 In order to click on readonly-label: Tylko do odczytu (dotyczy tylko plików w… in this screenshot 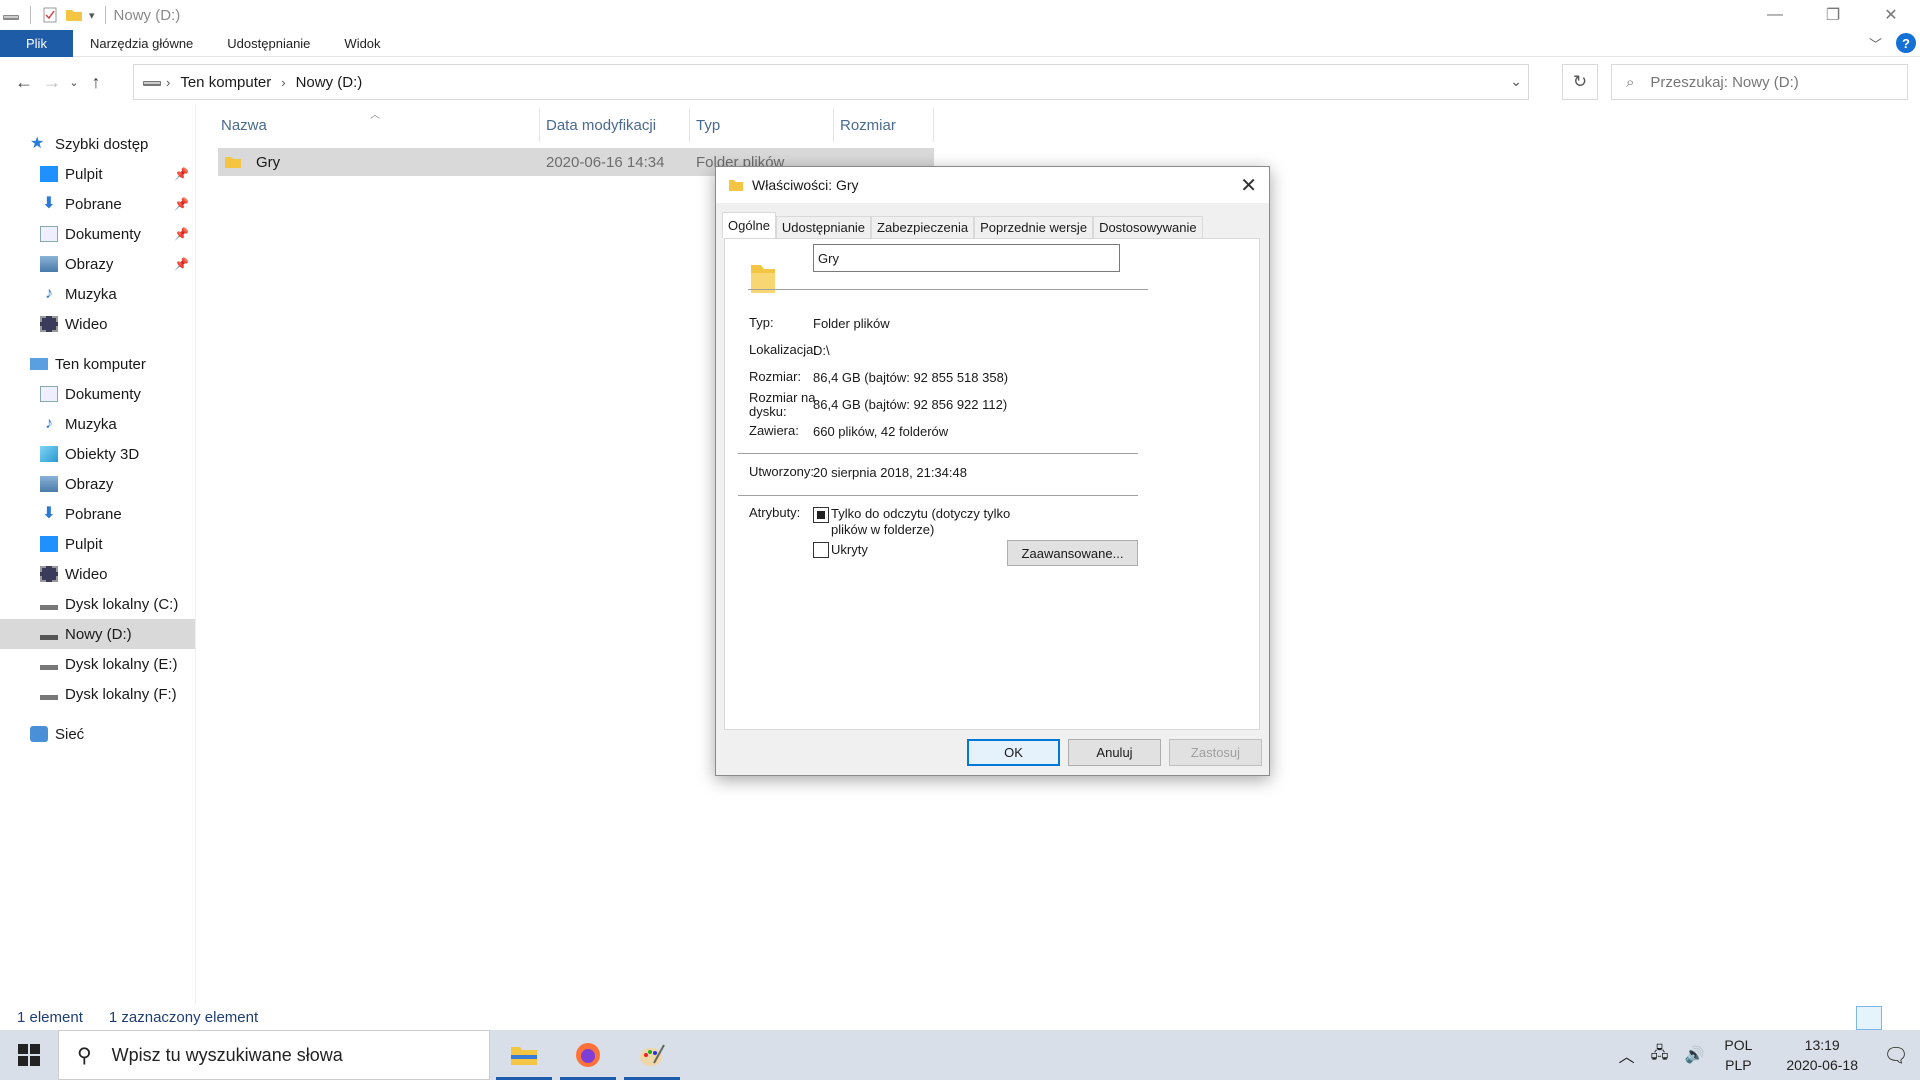, I will do `click(921, 521)`.